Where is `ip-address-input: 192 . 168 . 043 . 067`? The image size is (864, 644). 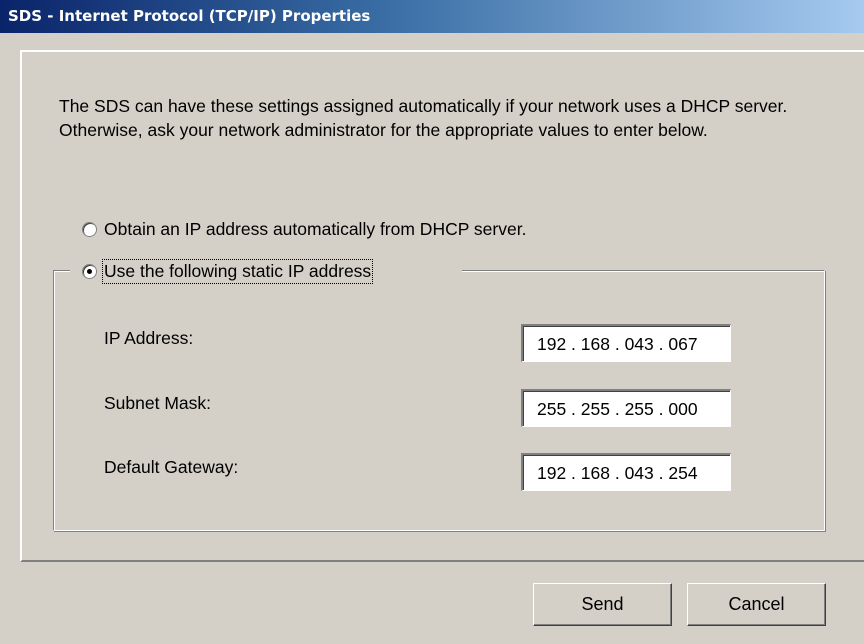 ip-address-input: 192 . 168 . 043 . 067 is located at coordinates (626, 343).